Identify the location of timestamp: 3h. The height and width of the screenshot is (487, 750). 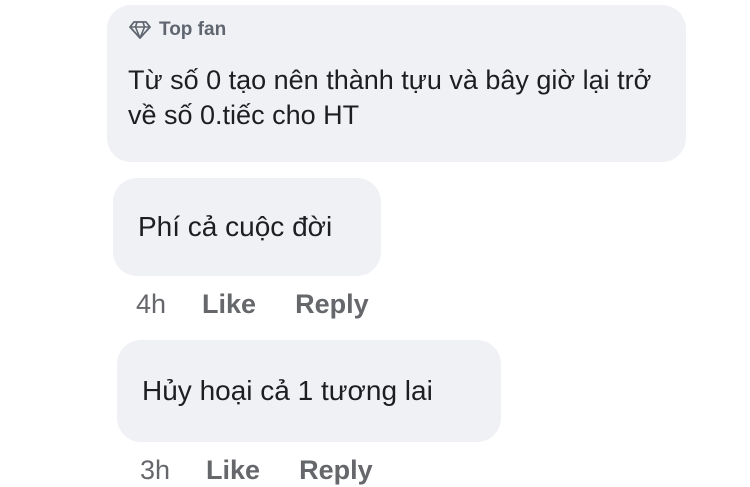
(155, 470).